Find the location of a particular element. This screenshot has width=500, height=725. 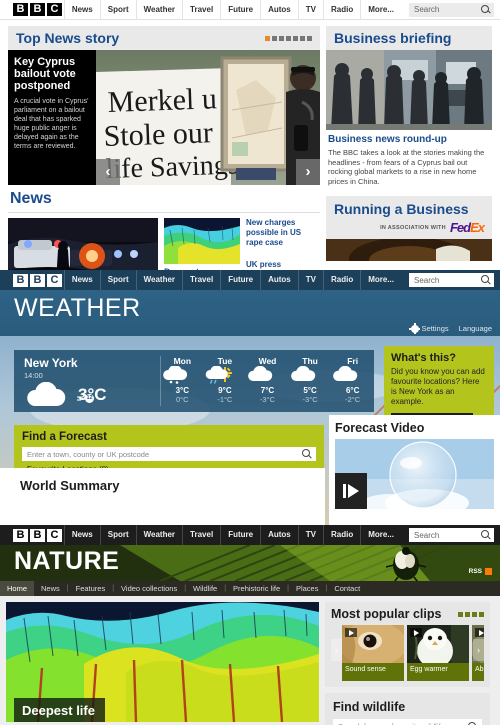

forecast-day: Thu 5°C -3°C is located at coordinates (310, 381).